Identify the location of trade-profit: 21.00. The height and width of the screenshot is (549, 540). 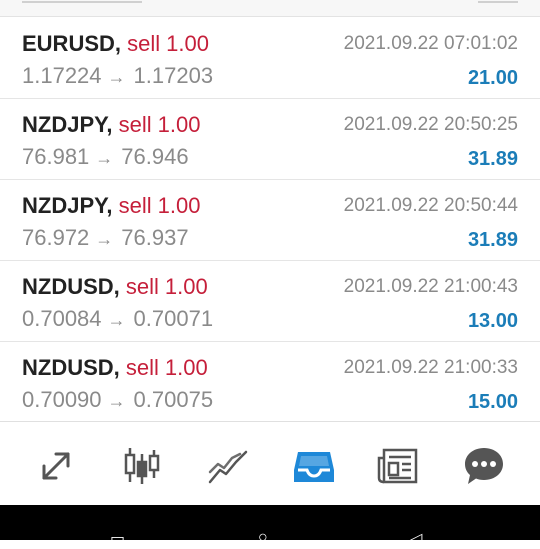
(492, 78).